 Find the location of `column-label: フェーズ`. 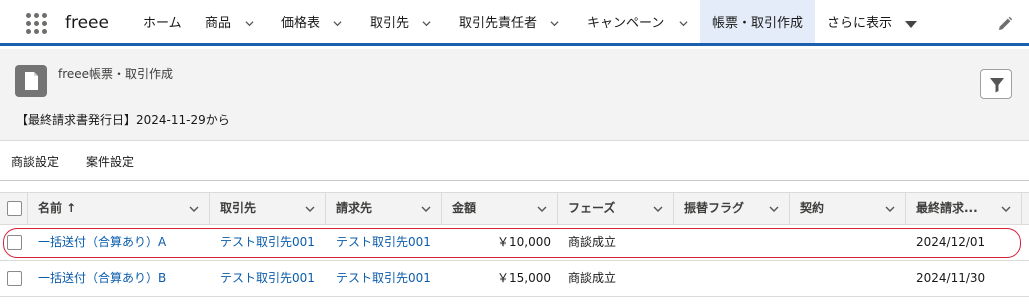

column-label: フェーズ is located at coordinates (592, 208).